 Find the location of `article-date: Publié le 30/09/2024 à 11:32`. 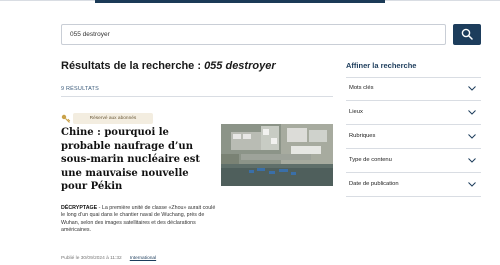

article-date: Publié le 30/09/2024 à 11:32 is located at coordinates (91, 258).